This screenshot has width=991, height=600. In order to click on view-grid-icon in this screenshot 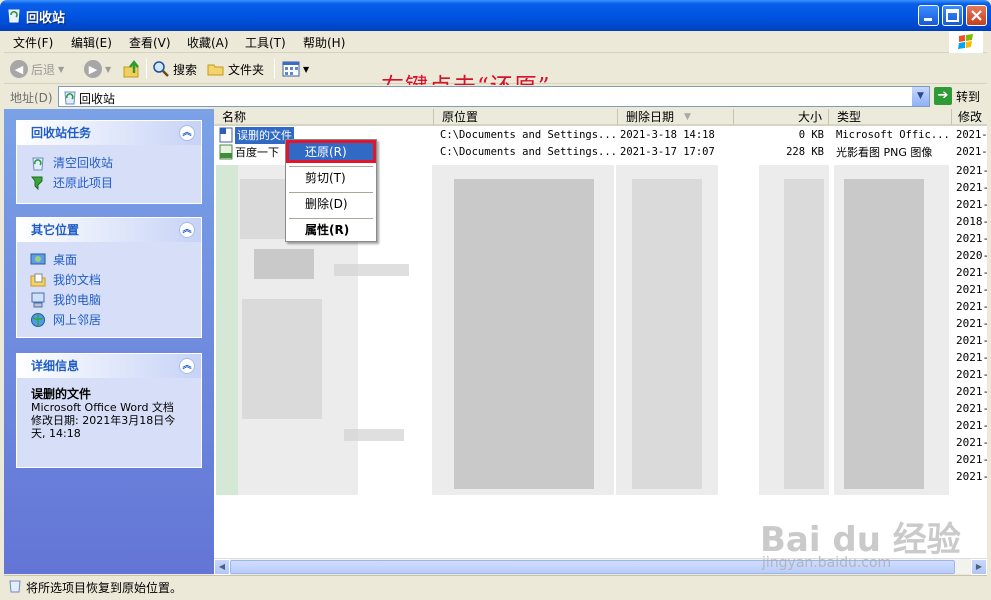, I will do `click(291, 69)`.